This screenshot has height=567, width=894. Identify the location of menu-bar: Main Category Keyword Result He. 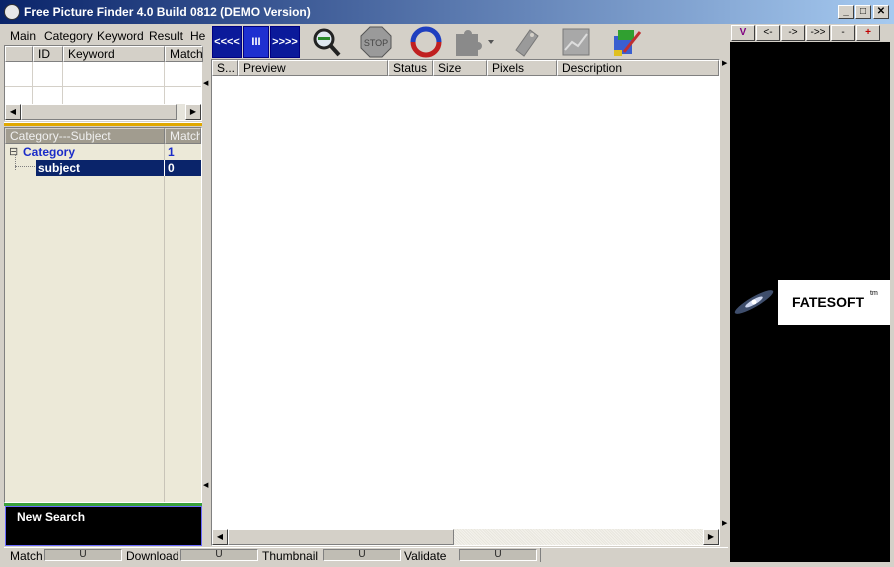
(104, 36).